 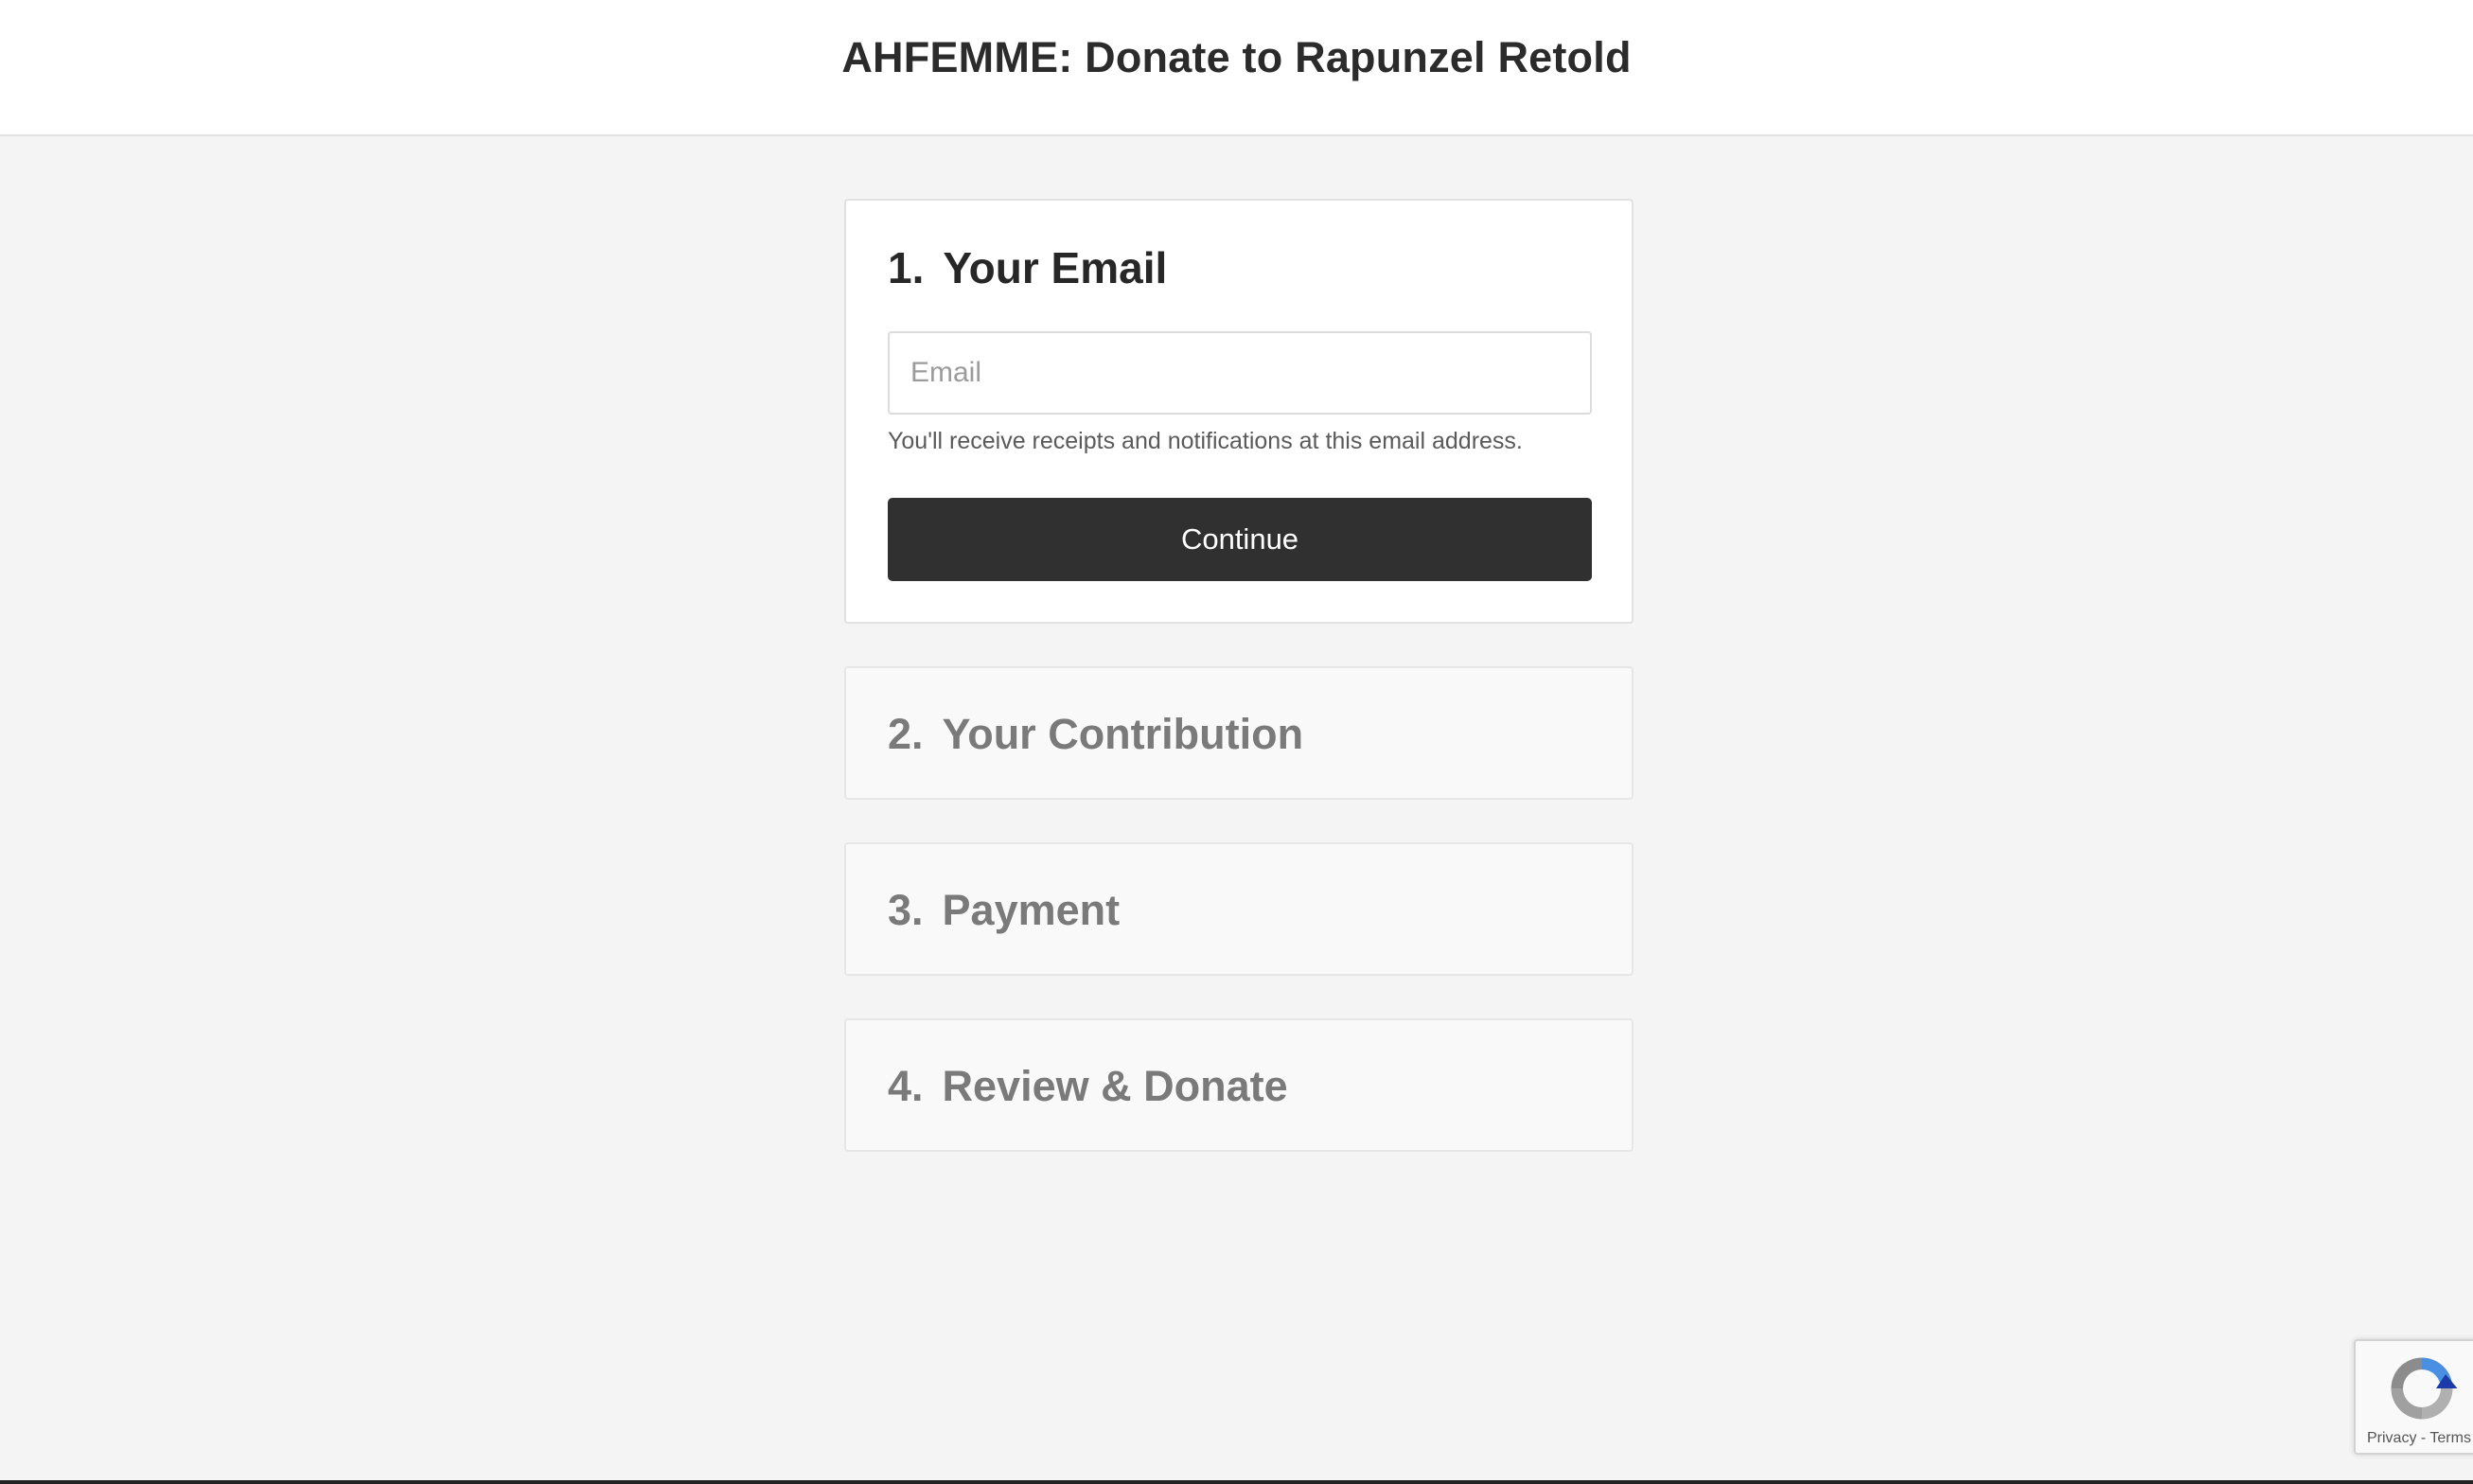 I want to click on step-email-title: 1. Your Email, so click(x=1027, y=267).